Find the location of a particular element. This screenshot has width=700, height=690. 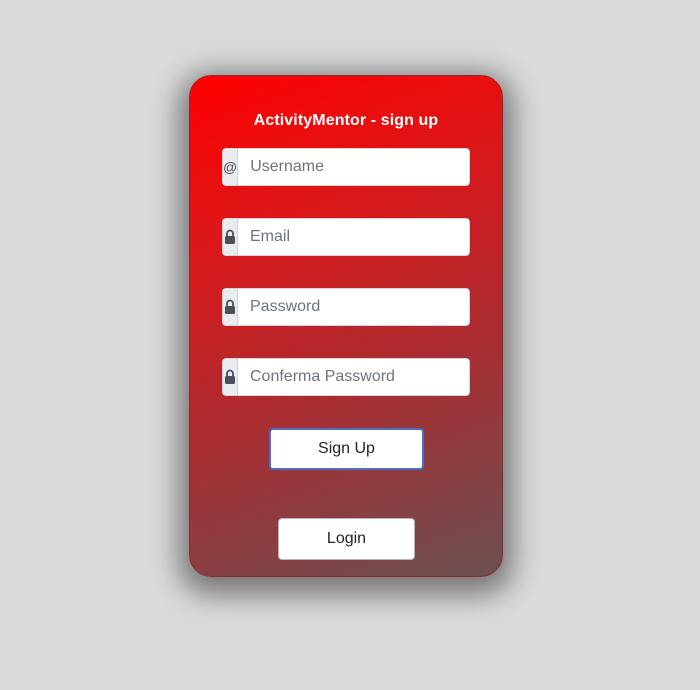

password-group is located at coordinates (346, 307).